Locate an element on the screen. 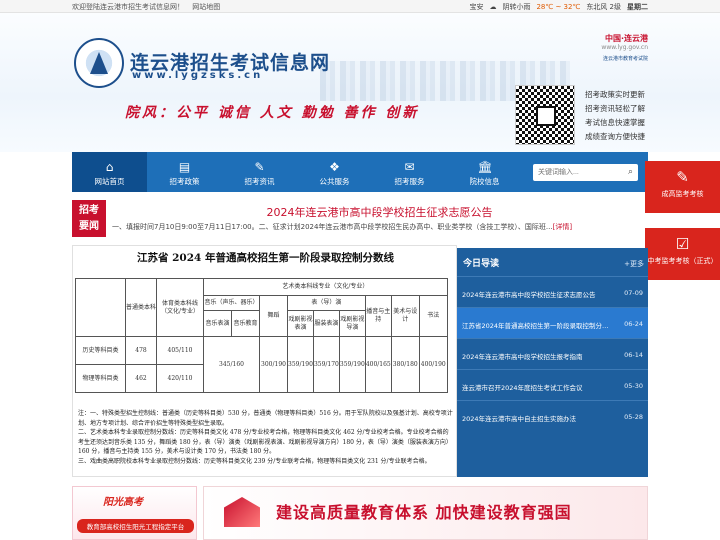  city-logo: 中国·连云港 www.lyg.gov.cn 连云港市教育考试院 is located at coordinates (620, 47).